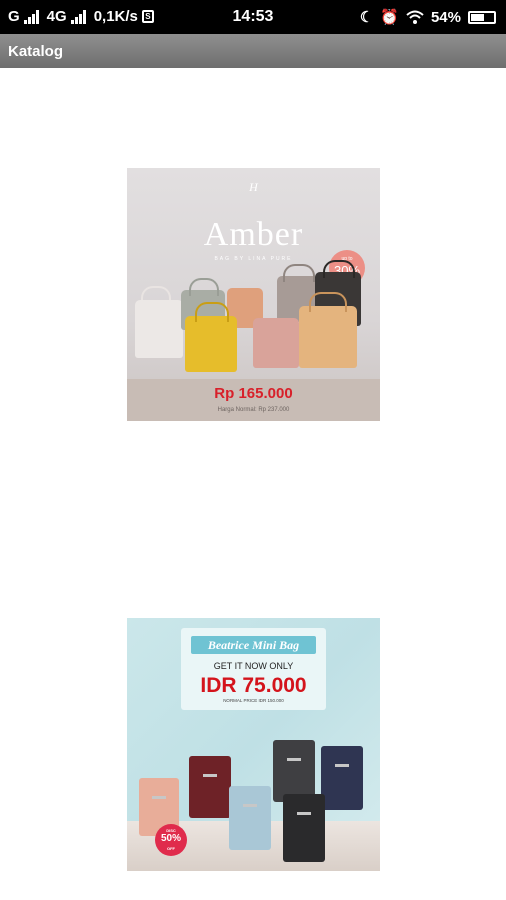 This screenshot has width=506, height=900. I want to click on phone-bag-navy, so click(342, 778).